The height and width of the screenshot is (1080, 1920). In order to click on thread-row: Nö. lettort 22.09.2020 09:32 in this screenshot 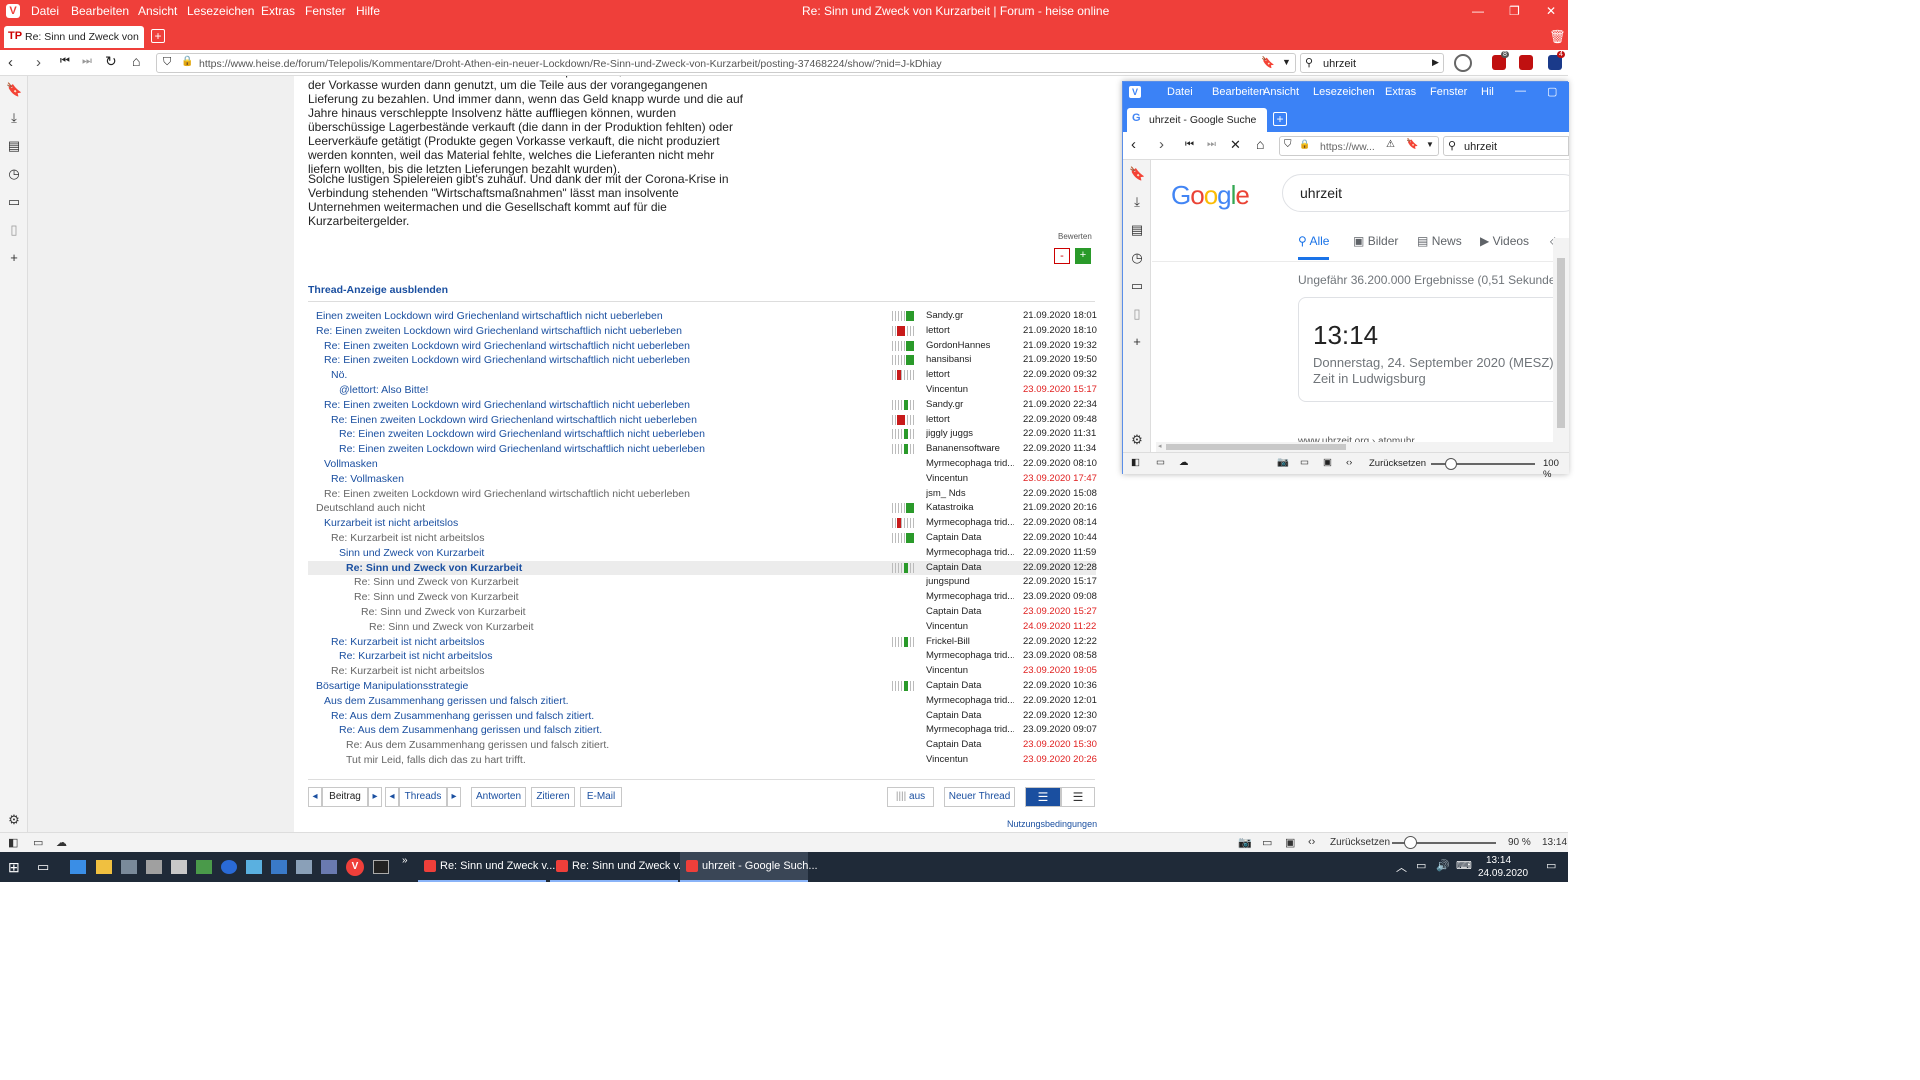, I will do `click(702, 375)`.